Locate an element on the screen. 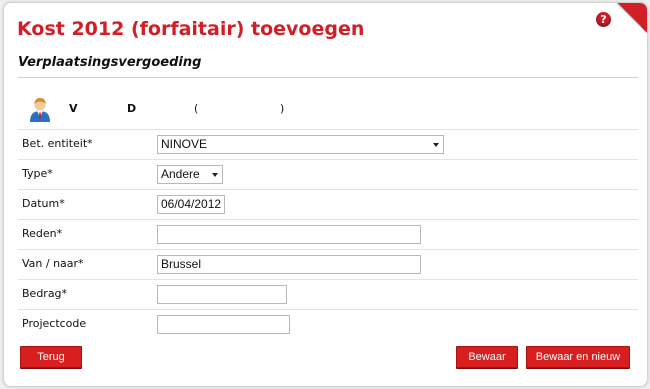  amount-field is located at coordinates (222, 294).